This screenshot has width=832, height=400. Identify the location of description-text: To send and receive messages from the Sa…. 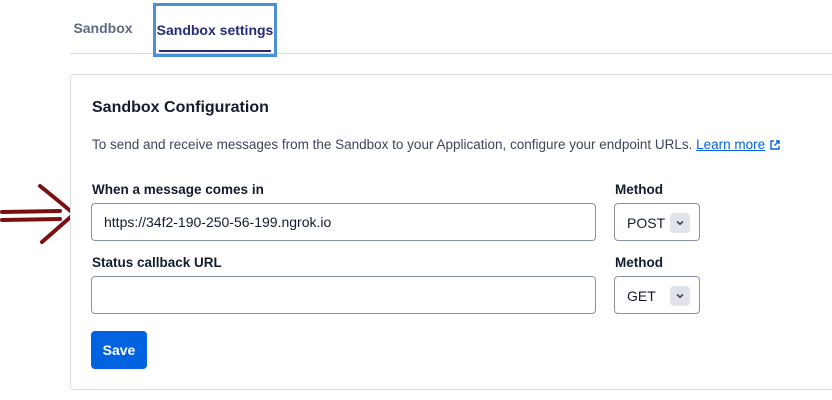
(392, 144).